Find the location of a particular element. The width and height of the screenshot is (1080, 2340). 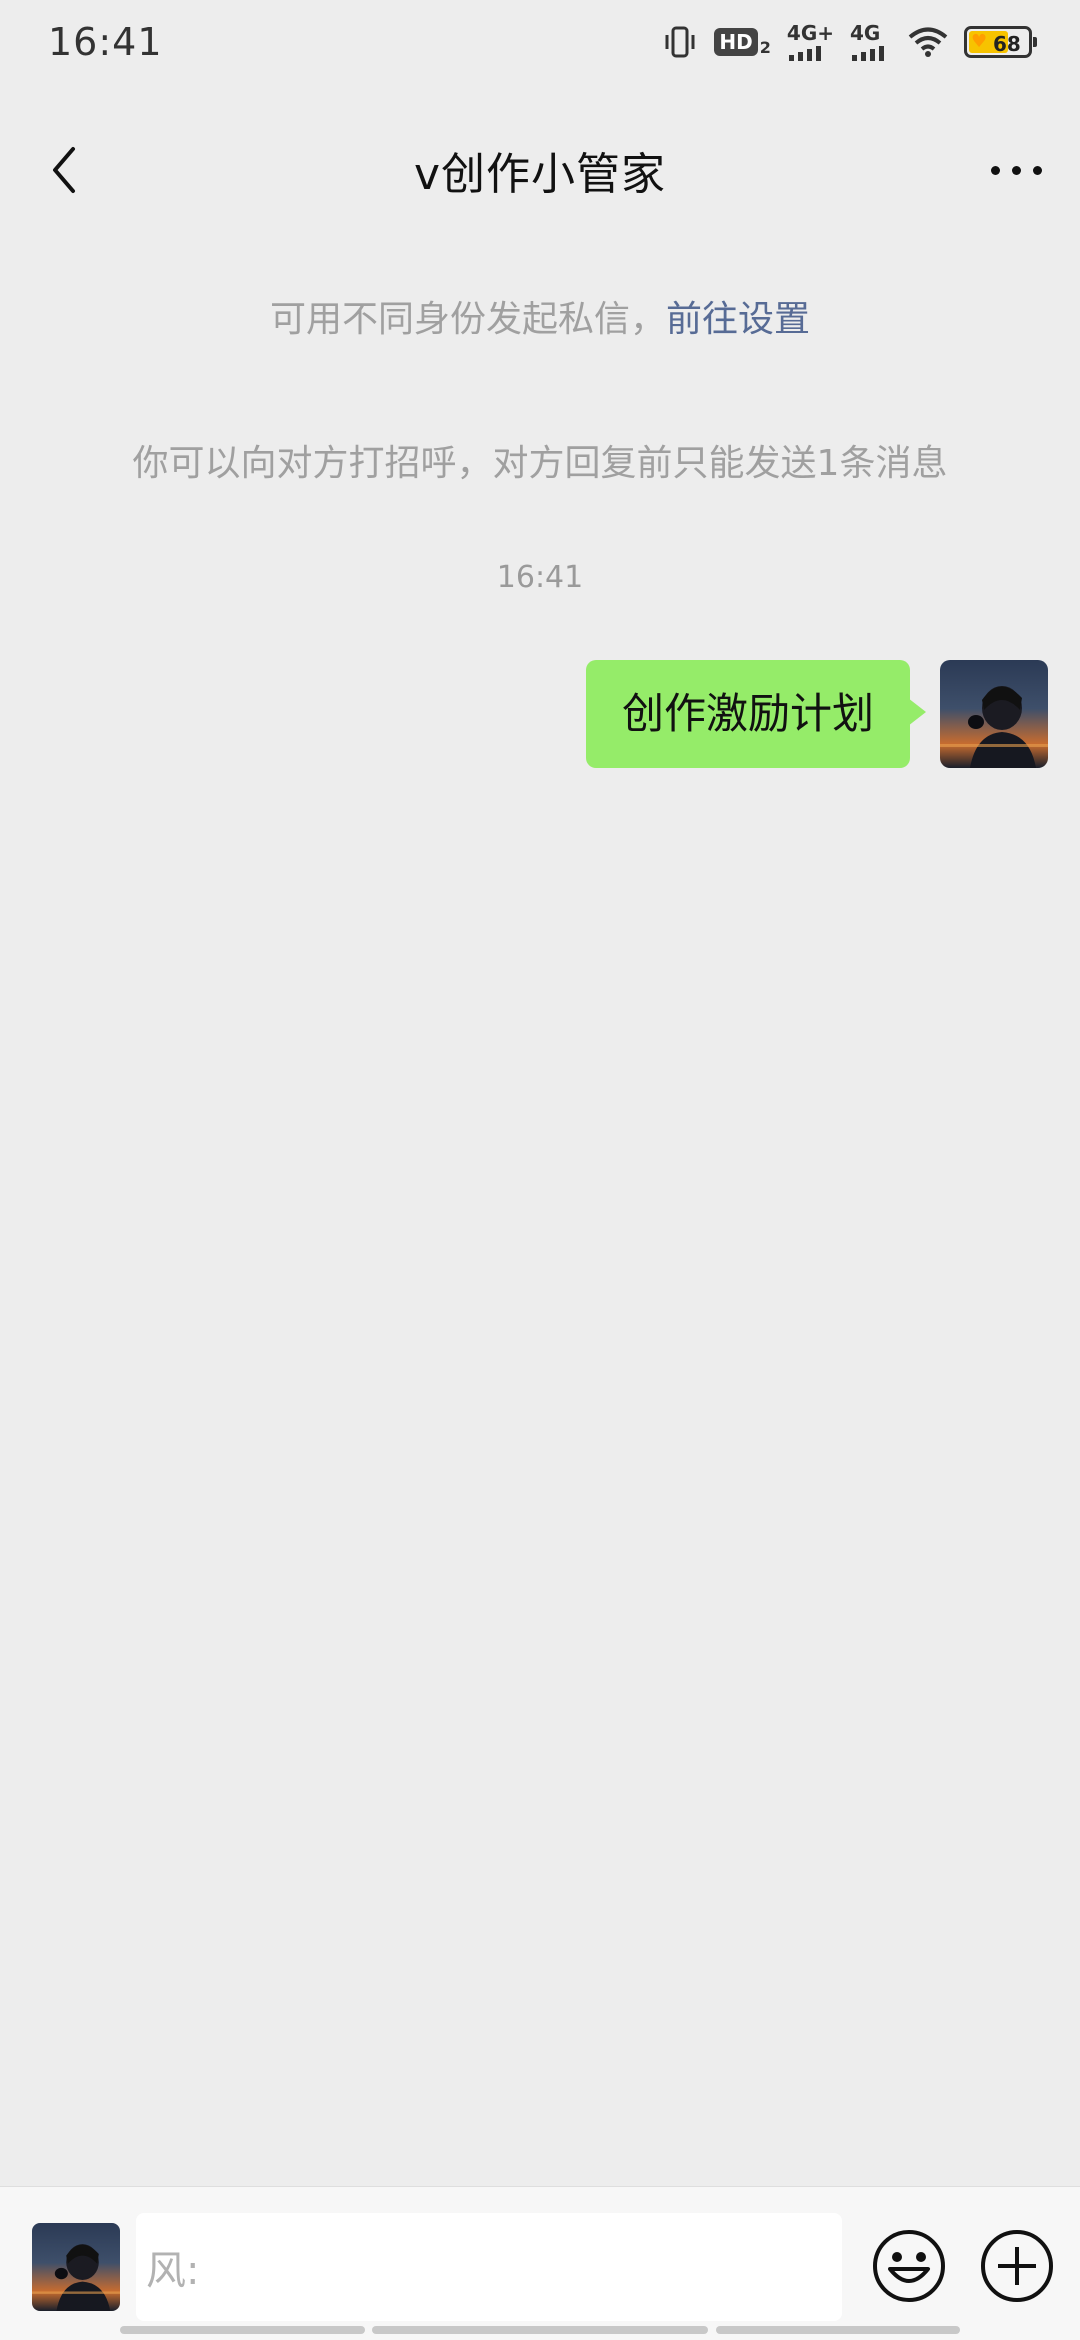

back-button is located at coordinates (64, 170).